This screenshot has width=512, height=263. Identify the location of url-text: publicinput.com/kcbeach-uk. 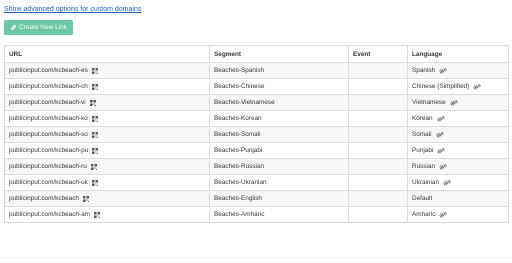
(48, 182).